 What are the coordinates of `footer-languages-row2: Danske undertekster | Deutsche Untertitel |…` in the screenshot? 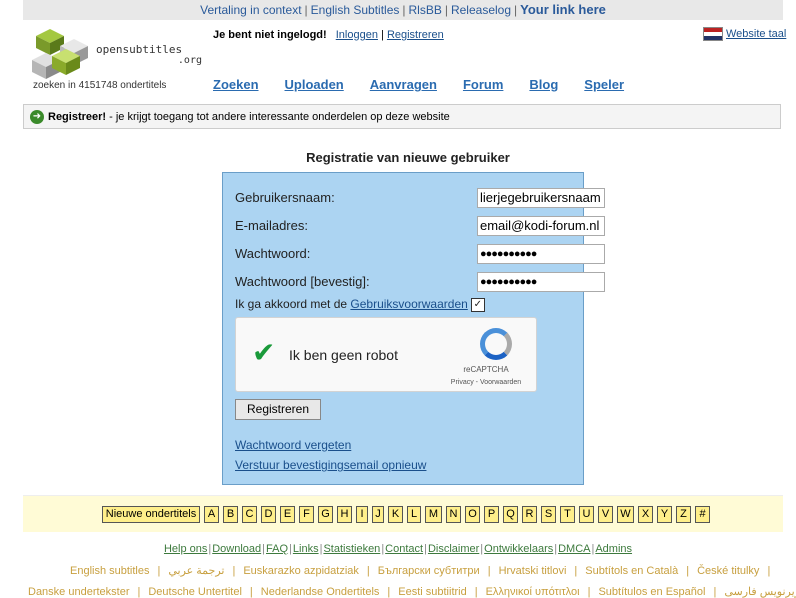 It's located at (412, 591).